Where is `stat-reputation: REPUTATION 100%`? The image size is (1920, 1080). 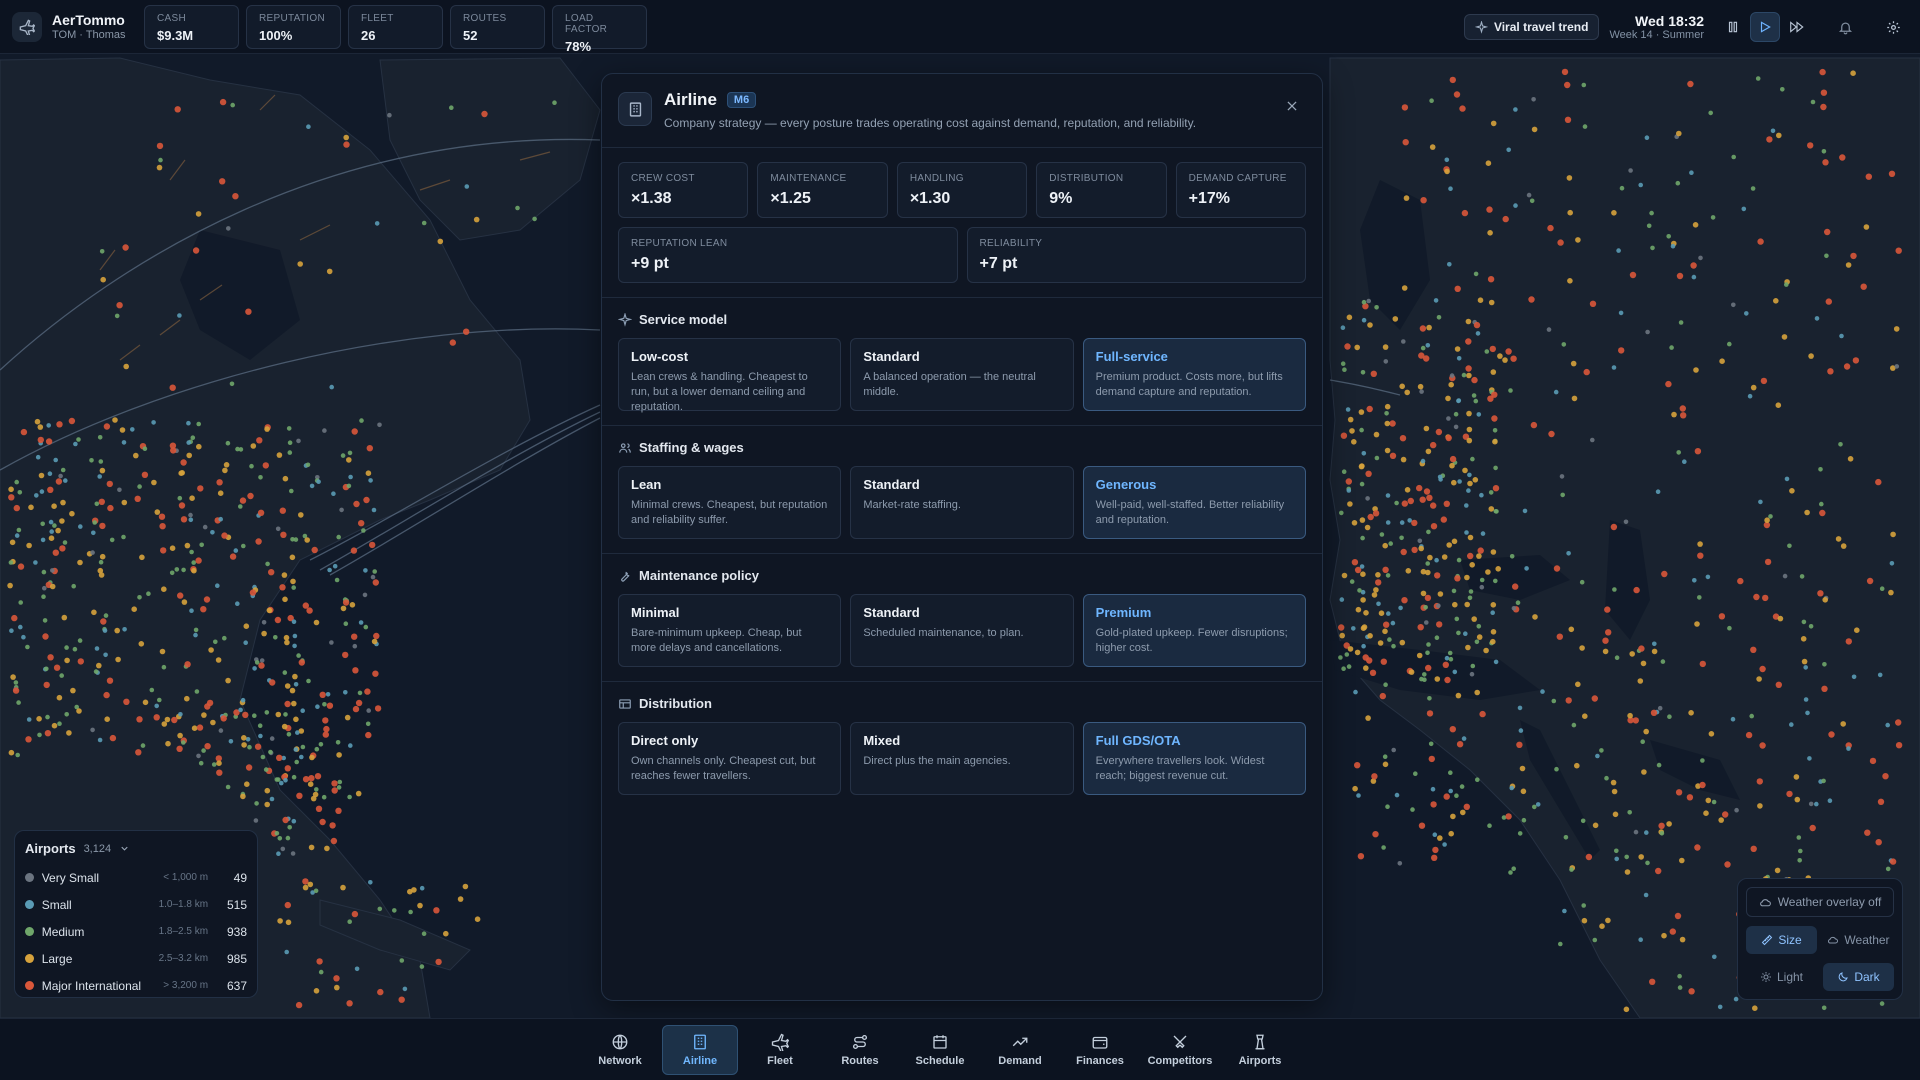
stat-reputation: REPUTATION 100% is located at coordinates (293, 26).